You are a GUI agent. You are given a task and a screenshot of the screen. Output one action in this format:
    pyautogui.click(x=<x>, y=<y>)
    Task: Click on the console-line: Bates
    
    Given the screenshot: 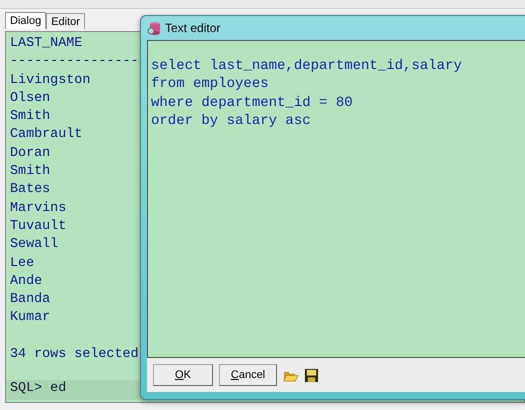 What is the action you would take?
    pyautogui.click(x=30, y=190)
    